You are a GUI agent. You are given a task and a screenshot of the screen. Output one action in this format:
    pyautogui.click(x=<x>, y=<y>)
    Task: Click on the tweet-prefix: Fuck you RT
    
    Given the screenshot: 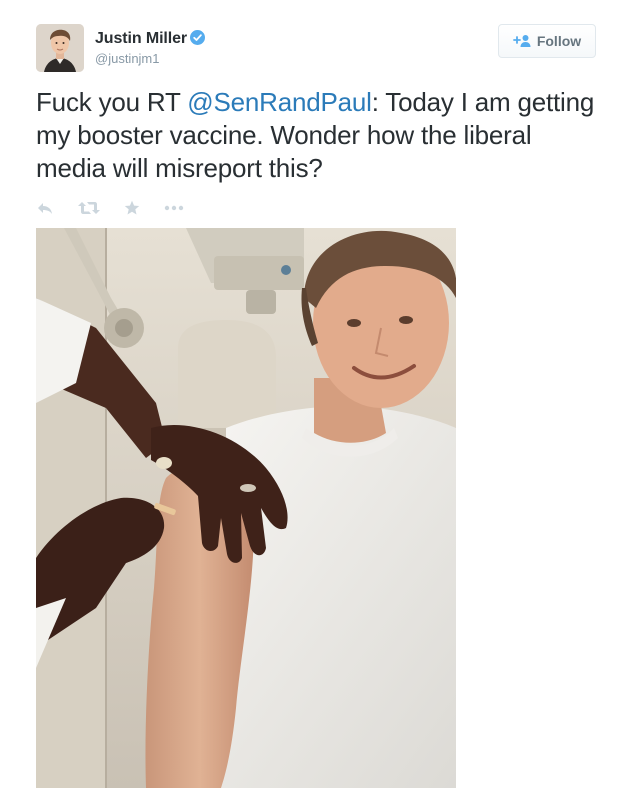 What is the action you would take?
    pyautogui.click(x=112, y=102)
    